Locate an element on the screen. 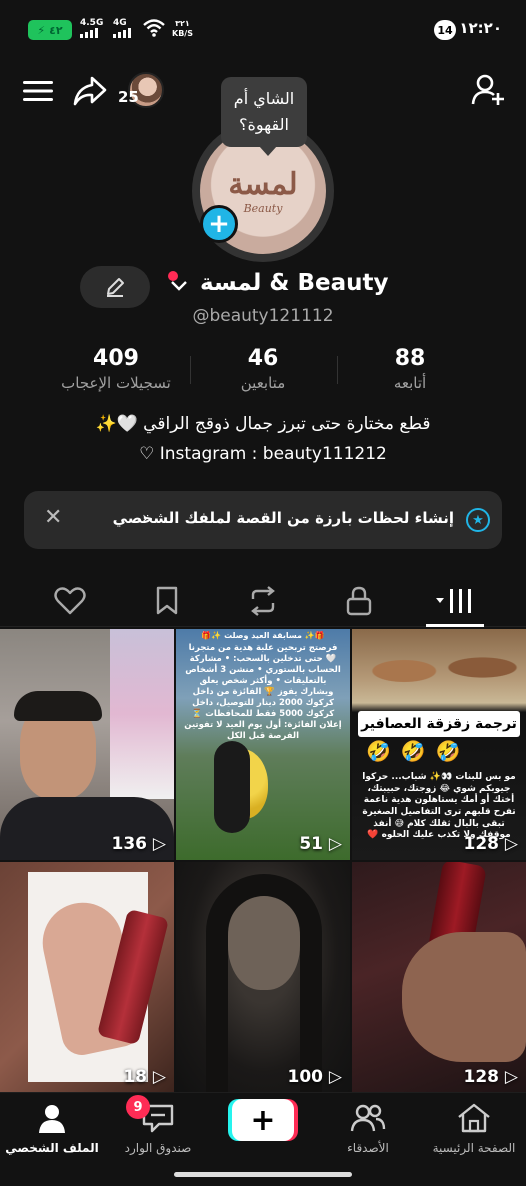  video-title: ترجمة زقزقة العصافير is located at coordinates (439, 724).